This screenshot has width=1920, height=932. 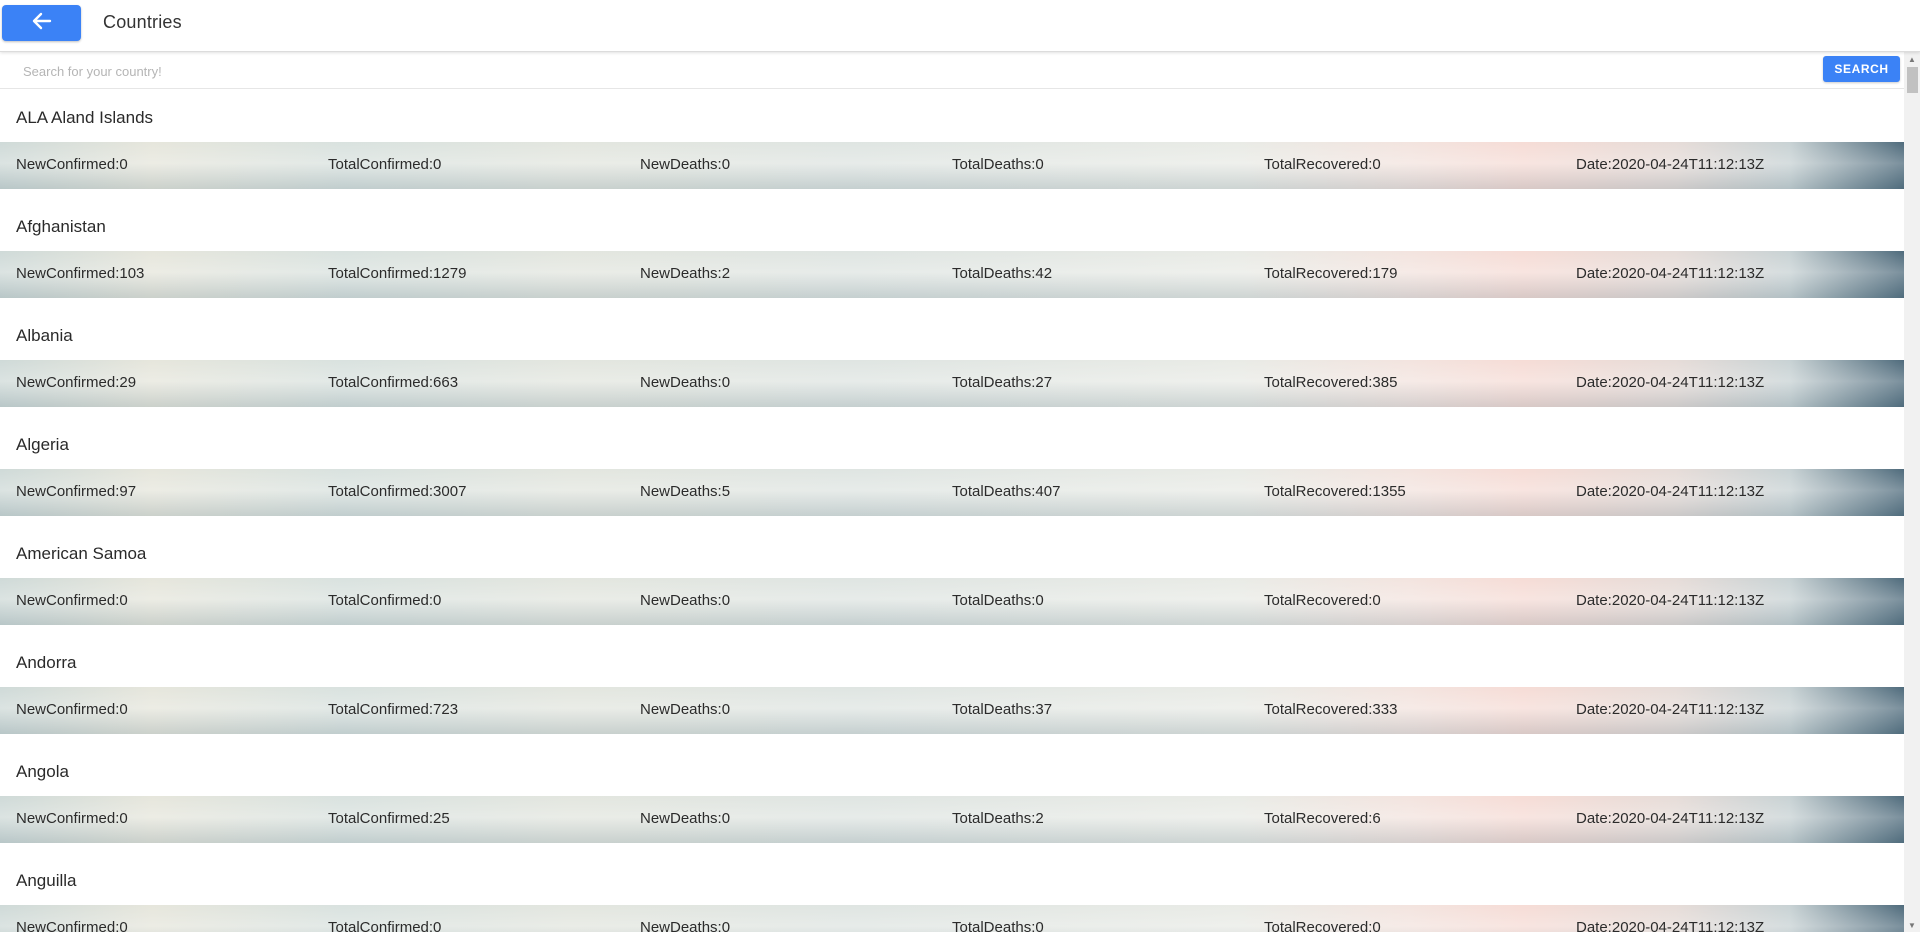 What do you see at coordinates (998, 818) in the screenshot?
I see `stat-total-deaths: TotalDeaths:2` at bounding box center [998, 818].